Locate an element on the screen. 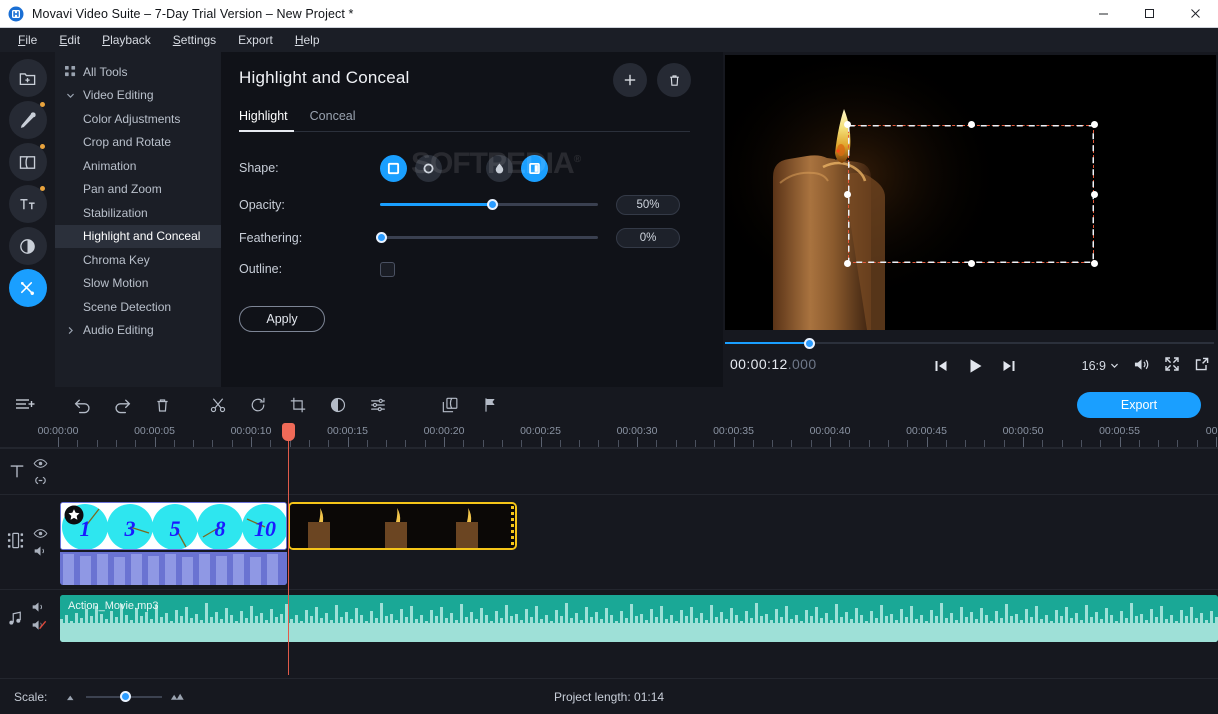  handle-middle-left is located at coordinates (847, 194).